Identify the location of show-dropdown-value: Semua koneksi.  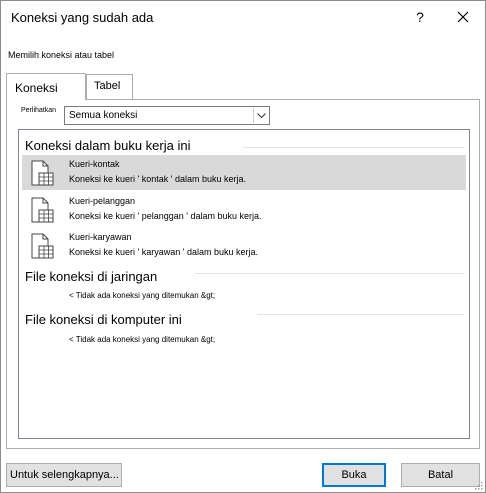
(103, 115).